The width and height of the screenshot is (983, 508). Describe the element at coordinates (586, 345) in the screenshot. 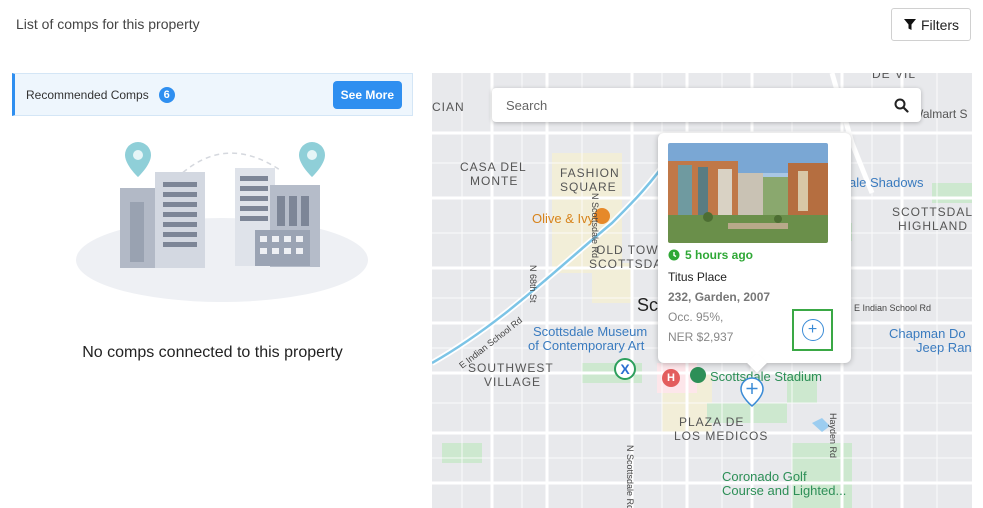

I see `map-label-museum-2: of Contemporary Art` at that location.